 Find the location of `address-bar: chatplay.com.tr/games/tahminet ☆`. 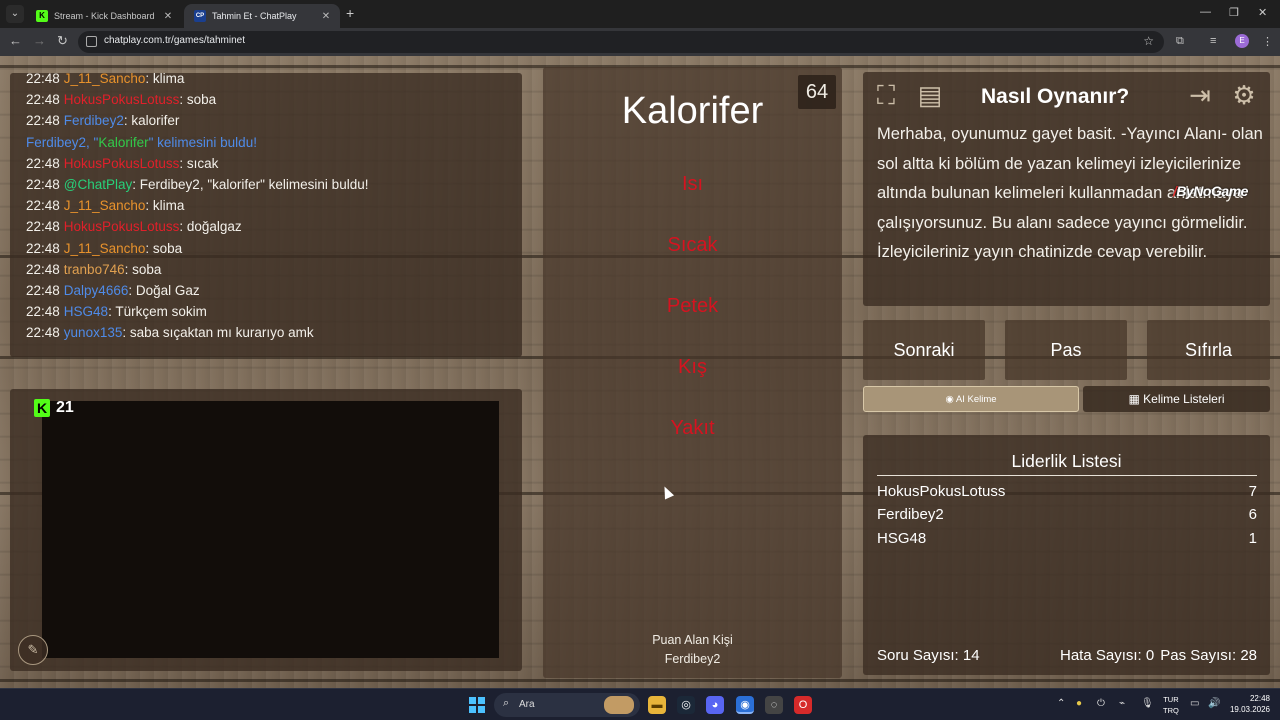

address-bar: chatplay.com.tr/games/tahminet ☆ is located at coordinates (621, 42).